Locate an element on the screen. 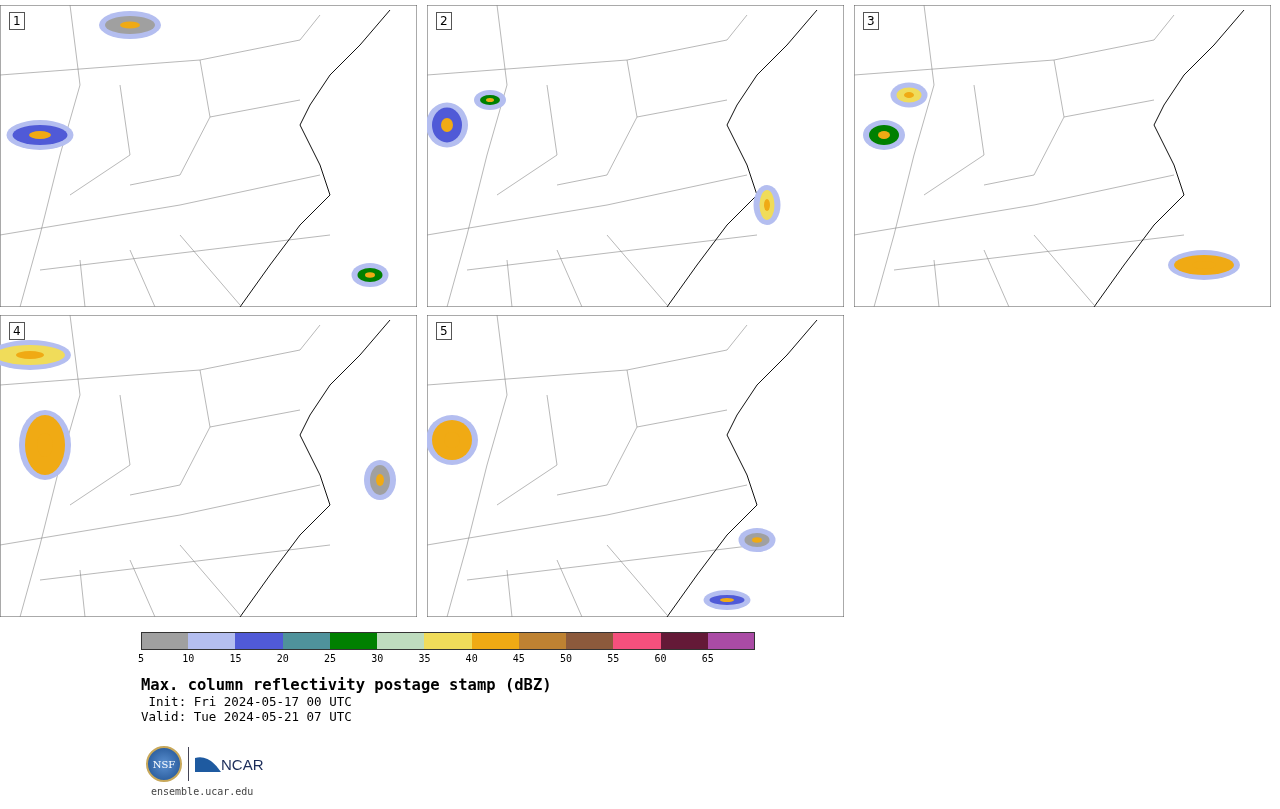  globe-seal-icon: NSF is located at coordinates (164, 764).